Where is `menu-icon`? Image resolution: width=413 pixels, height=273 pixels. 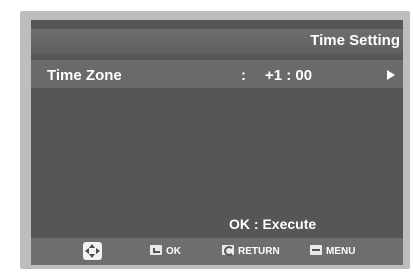
menu-icon is located at coordinates (316, 250).